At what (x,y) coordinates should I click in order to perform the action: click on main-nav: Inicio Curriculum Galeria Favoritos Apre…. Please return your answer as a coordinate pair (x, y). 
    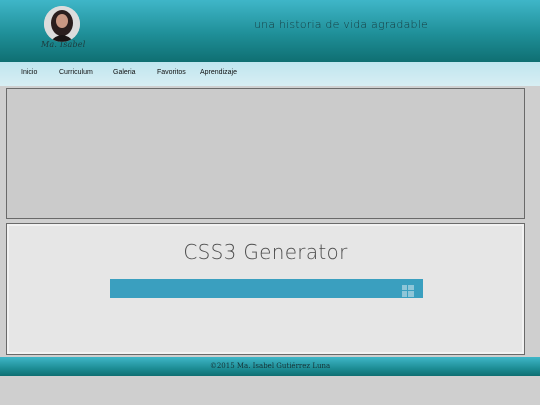
    Looking at the image, I should click on (270, 74).